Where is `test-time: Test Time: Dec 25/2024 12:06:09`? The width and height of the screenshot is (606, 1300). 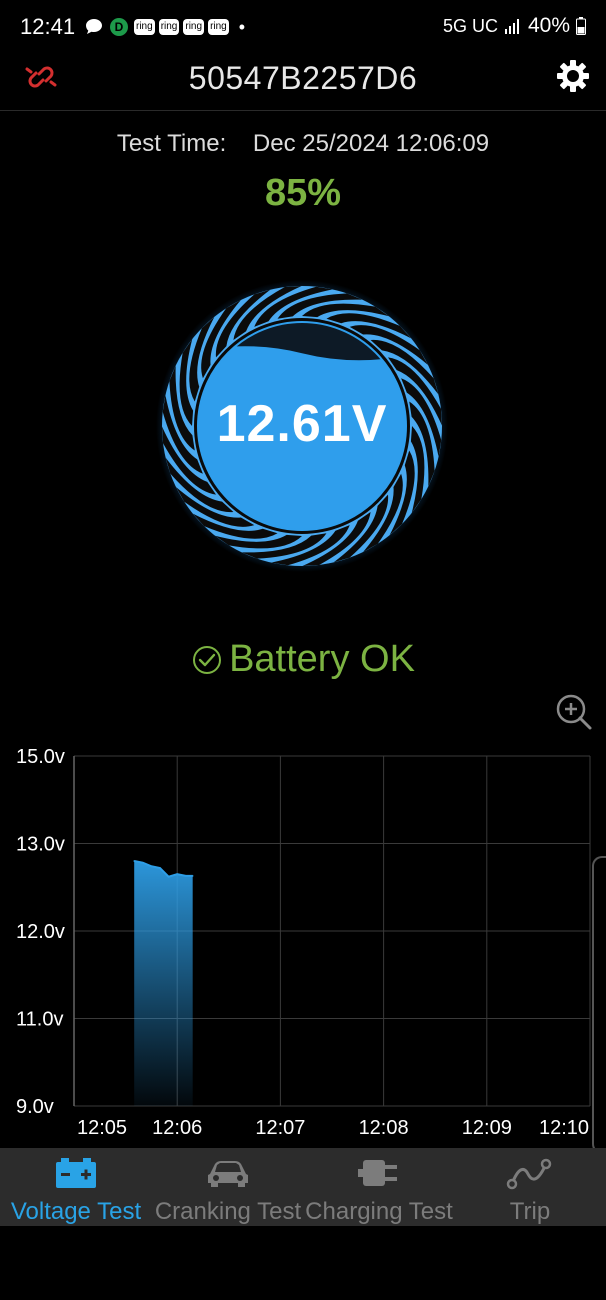
test-time: Test Time: Dec 25/2024 12:06:09 is located at coordinates (303, 144).